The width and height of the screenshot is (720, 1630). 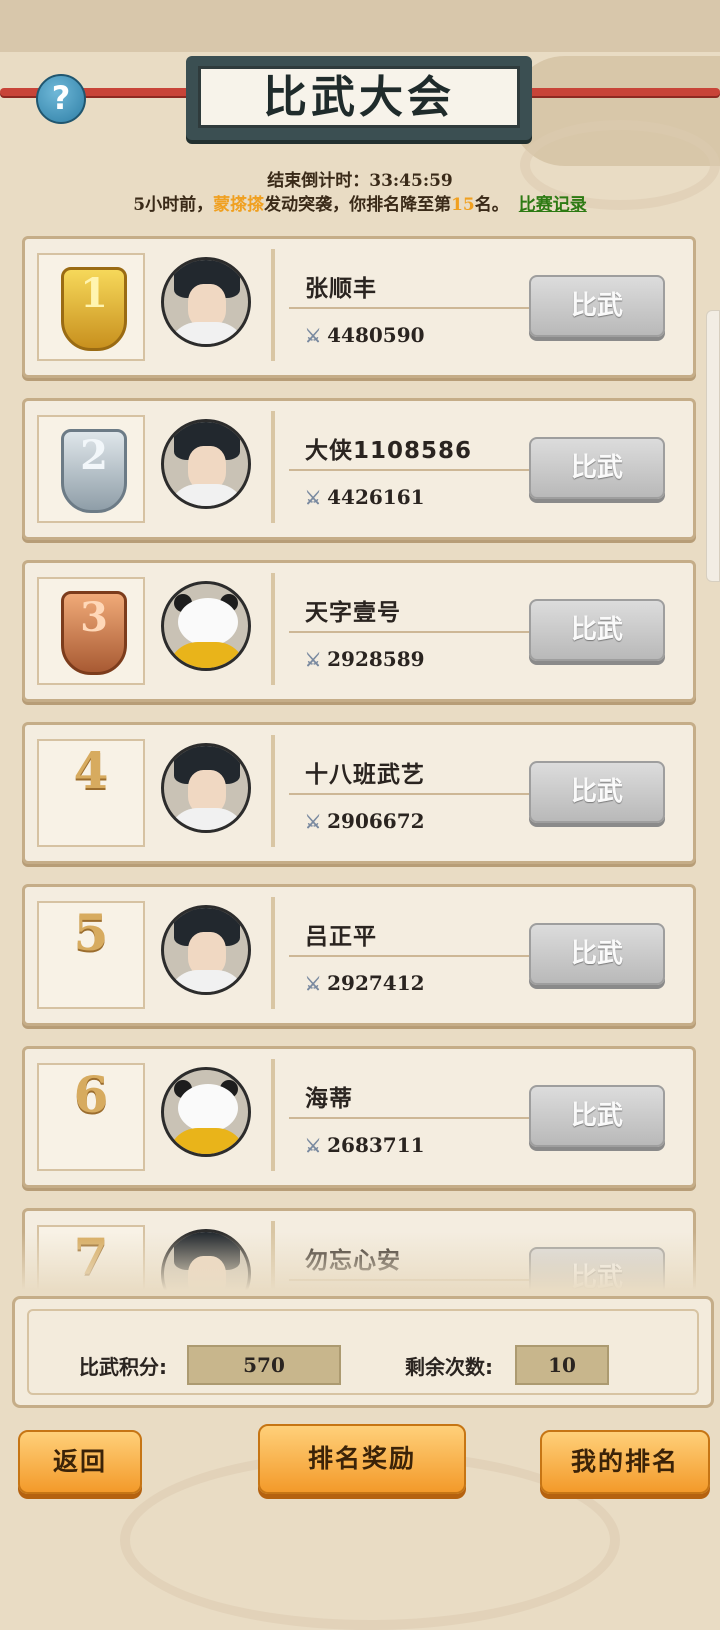 I want to click on remaining-value: 10, so click(x=562, y=1365).